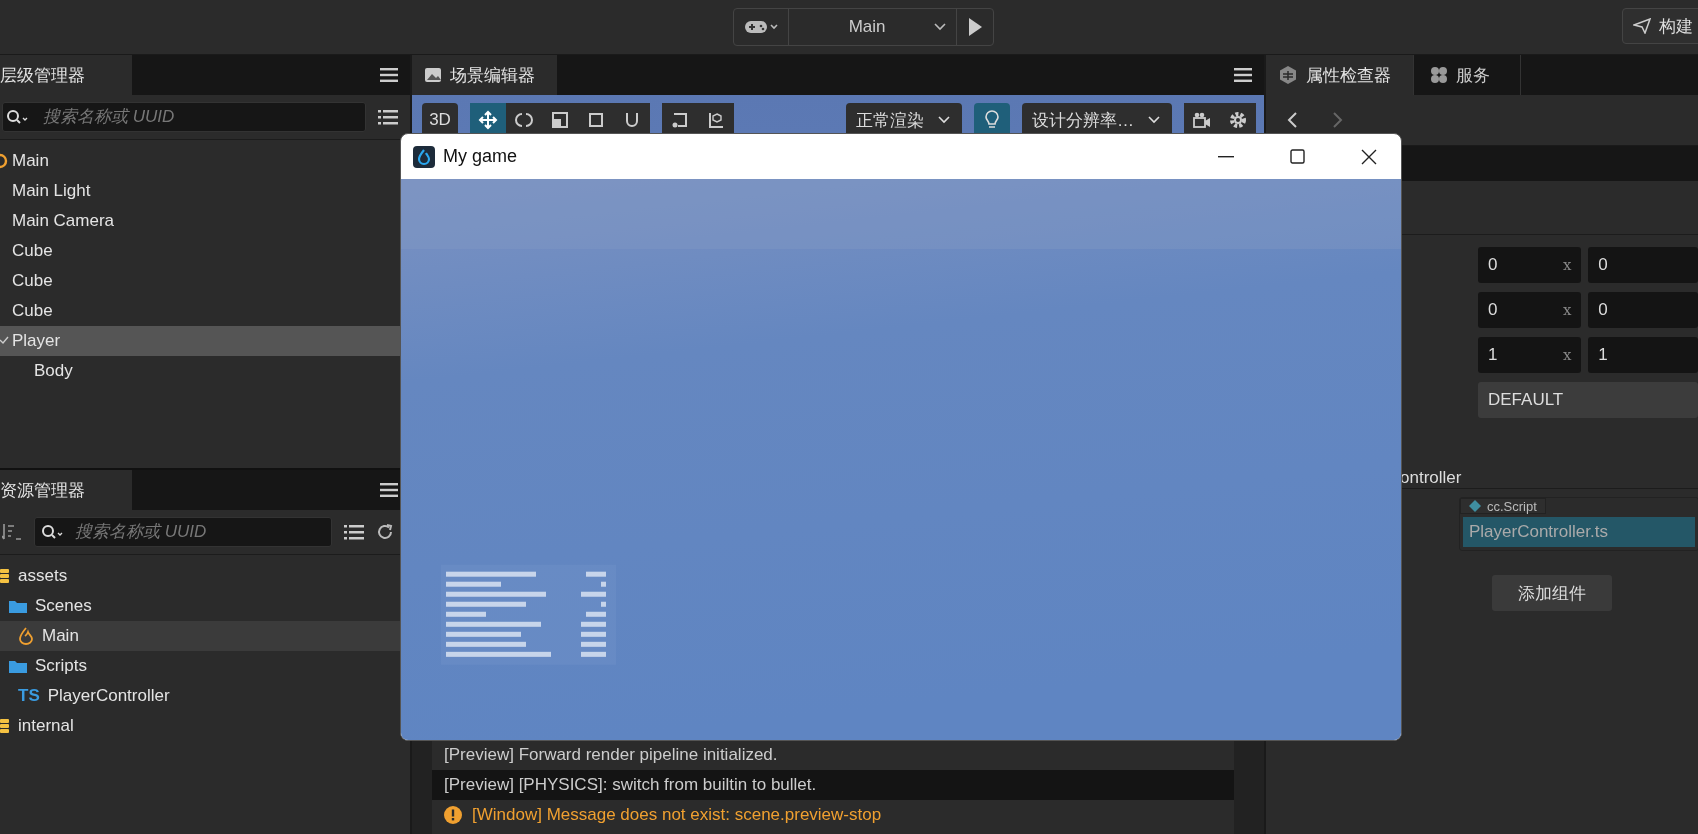  I want to click on flame-icon, so click(26, 636).